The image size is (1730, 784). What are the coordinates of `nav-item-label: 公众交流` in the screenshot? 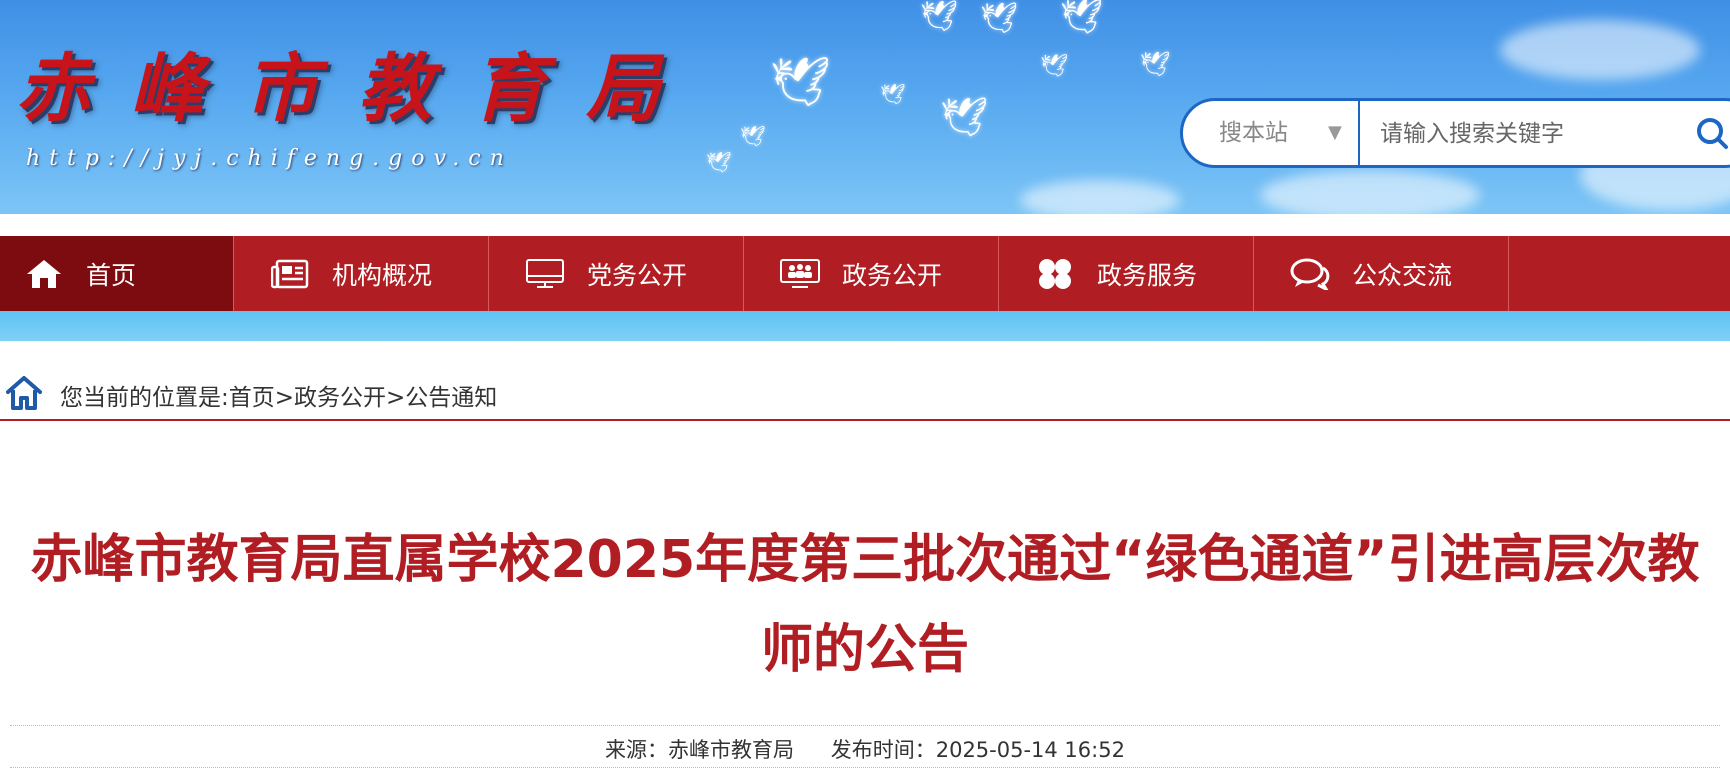 It's located at (1402, 275).